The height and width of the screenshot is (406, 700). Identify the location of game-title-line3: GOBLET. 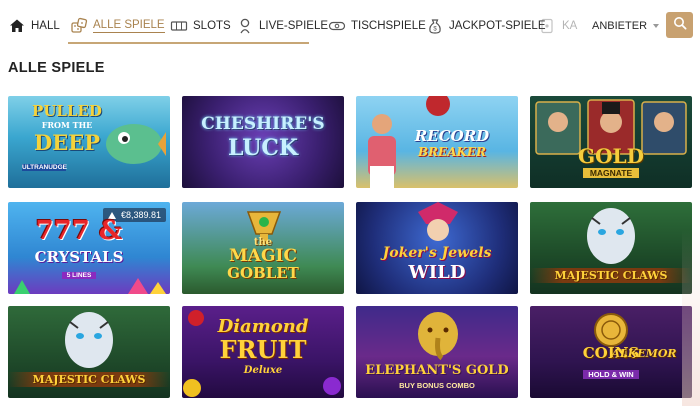
(263, 273).